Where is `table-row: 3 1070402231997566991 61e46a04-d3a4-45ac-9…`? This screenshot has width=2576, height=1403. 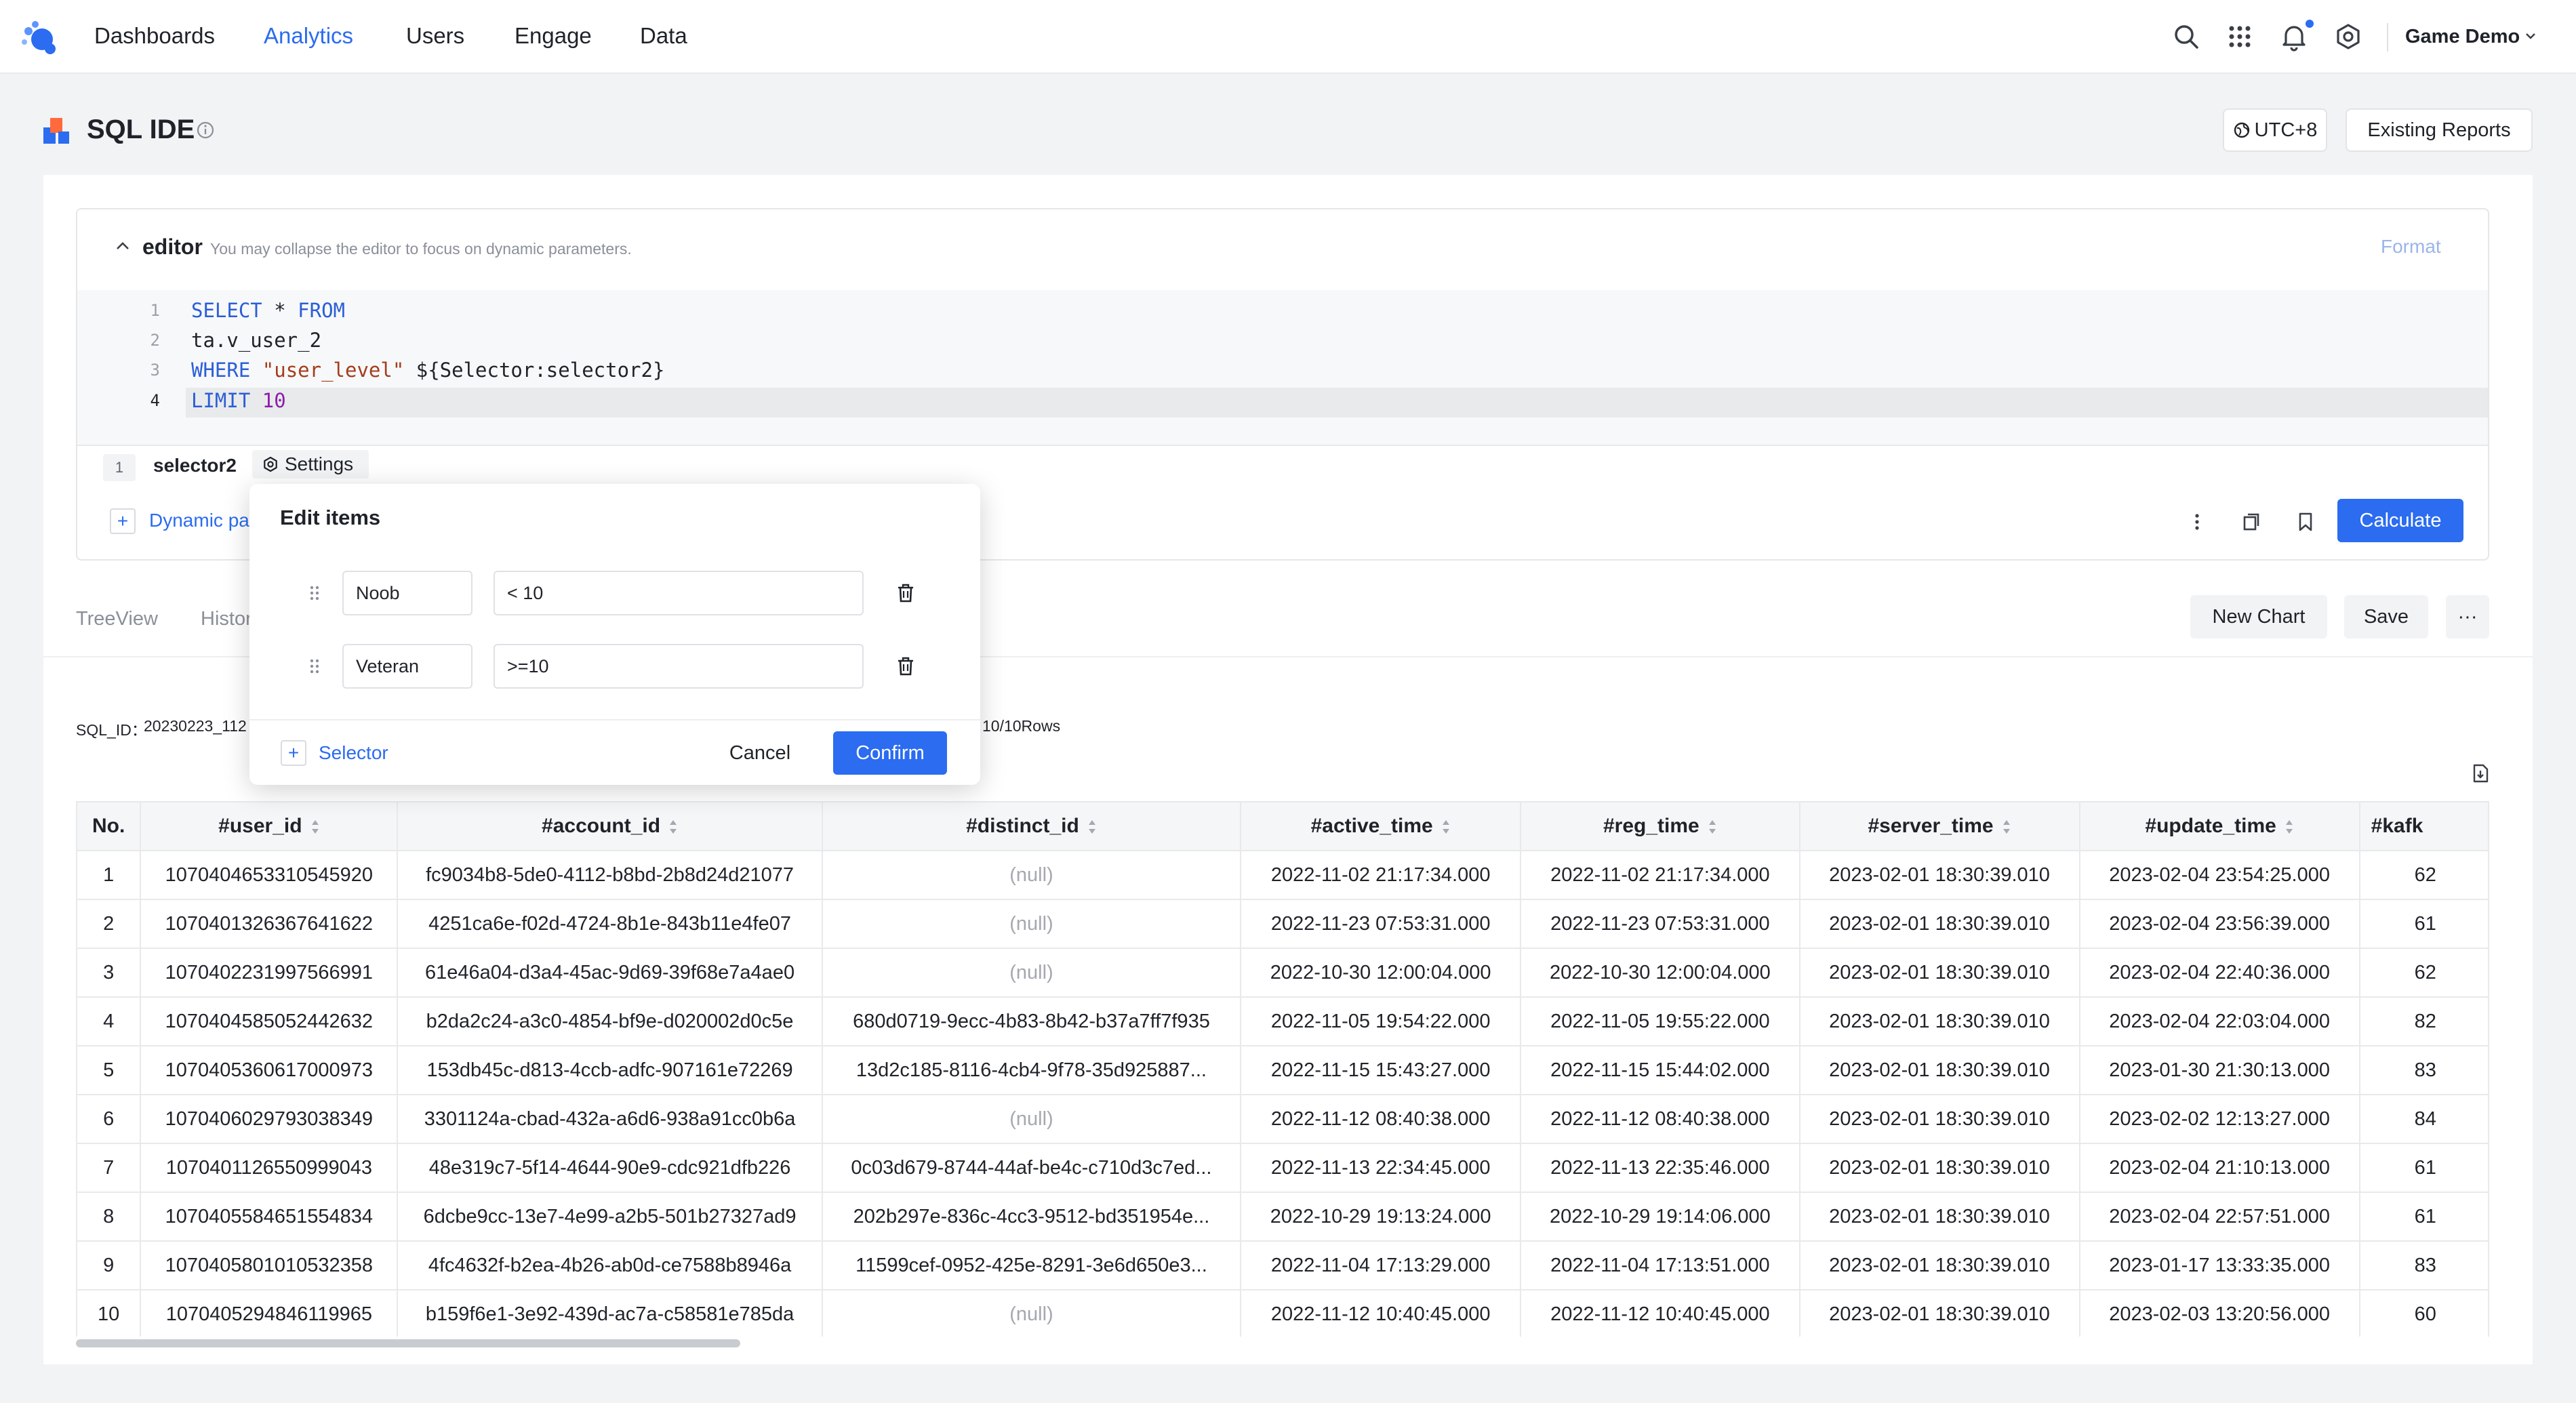 table-row: 3 1070402231997566991 61e46a04-d3a4-45ac-9… is located at coordinates (1282, 973).